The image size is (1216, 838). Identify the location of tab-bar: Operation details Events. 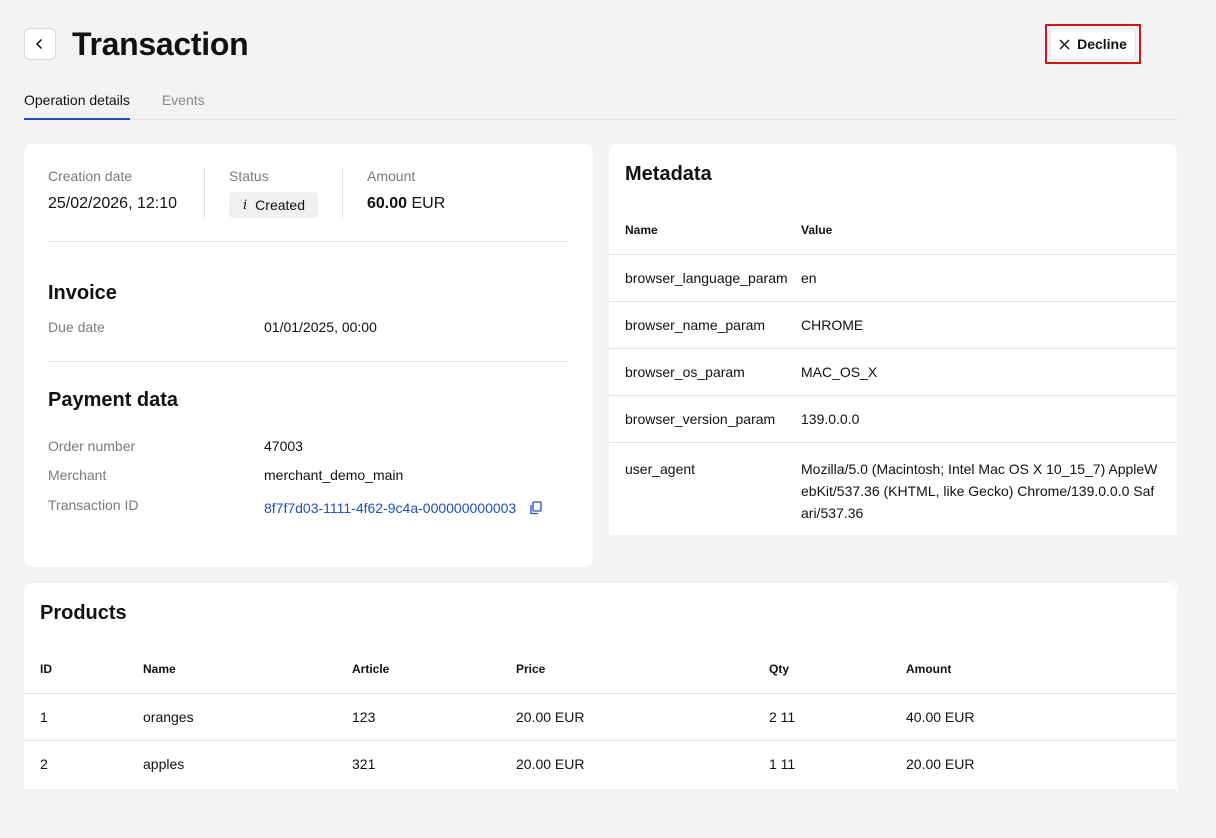
(600, 104).